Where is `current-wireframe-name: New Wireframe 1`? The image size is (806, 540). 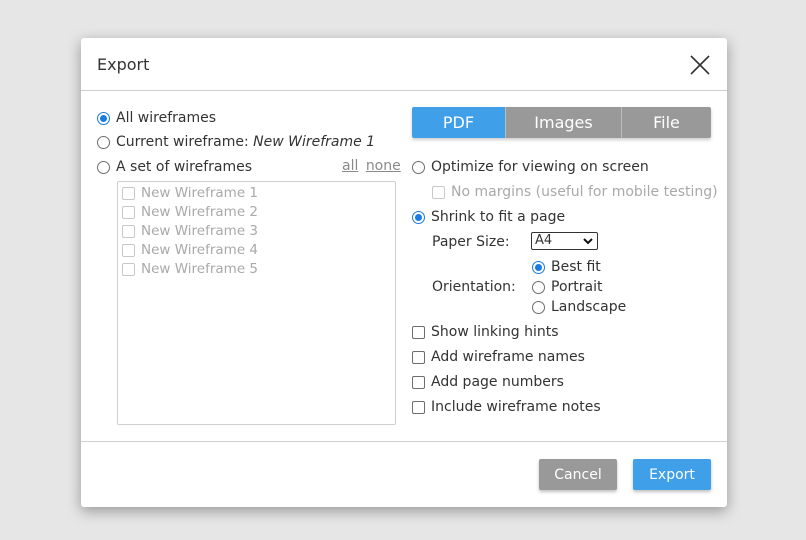
current-wireframe-name: New Wireframe 1 is located at coordinates (314, 142).